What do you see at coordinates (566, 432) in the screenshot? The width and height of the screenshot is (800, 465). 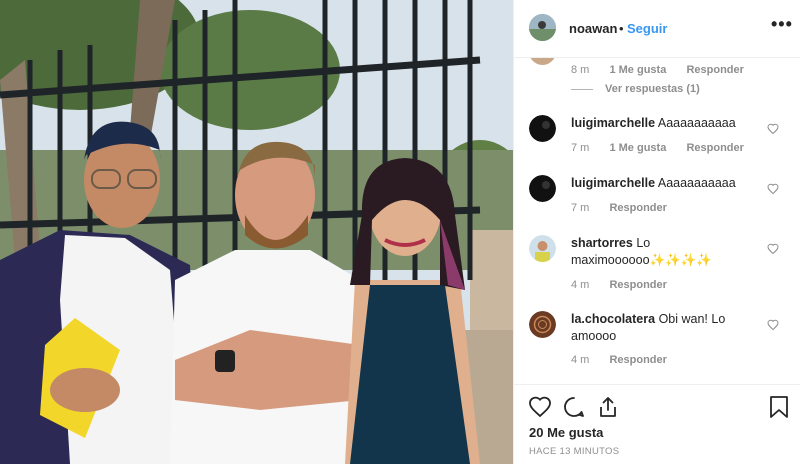 I see `likes-count: 20 Me gusta` at bounding box center [566, 432].